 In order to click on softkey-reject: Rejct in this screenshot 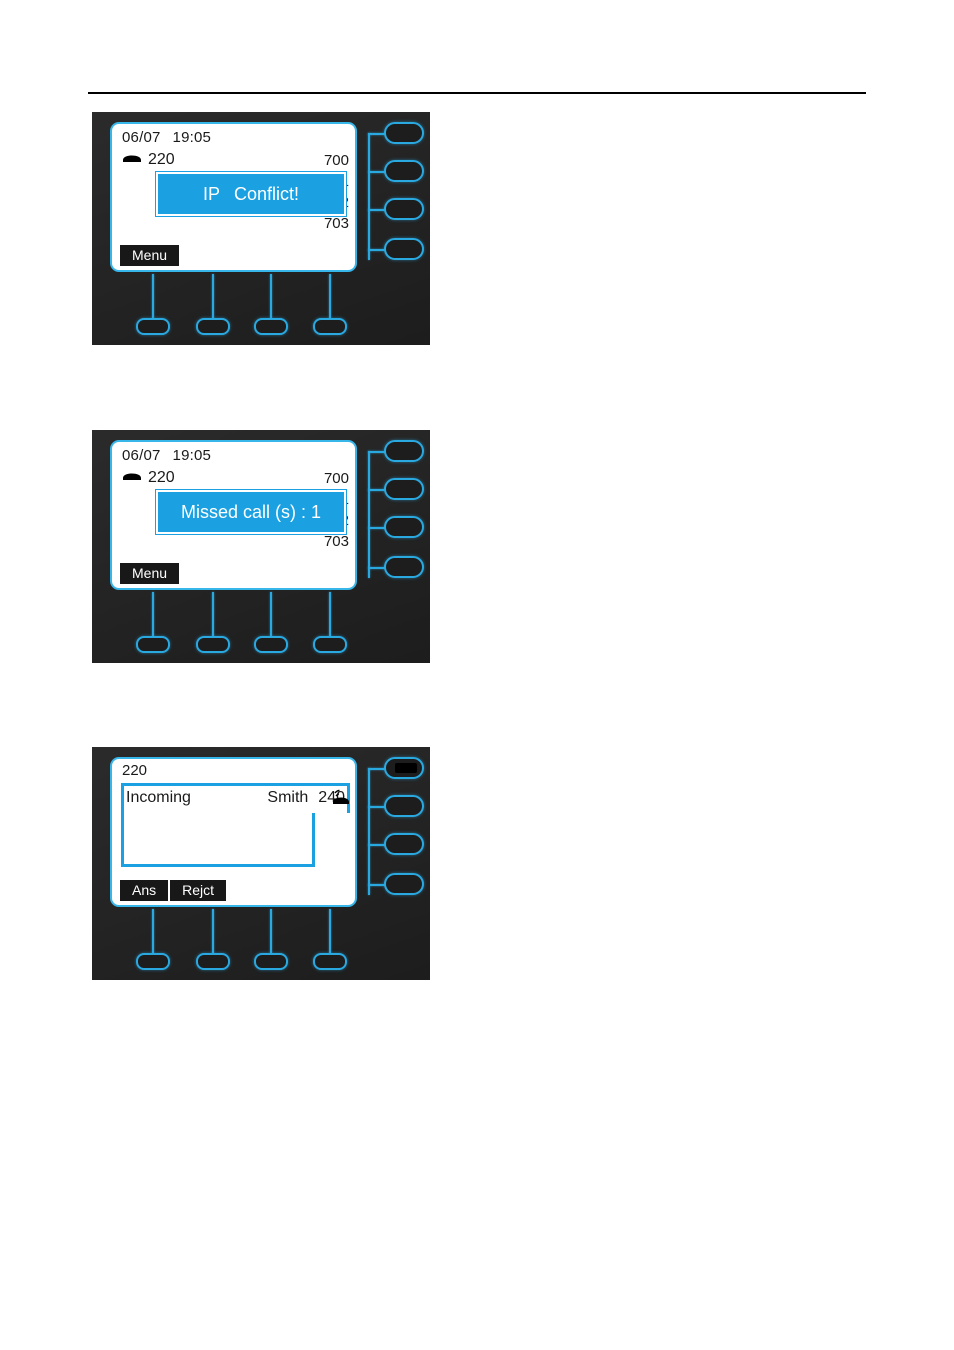, I will do `click(198, 890)`.